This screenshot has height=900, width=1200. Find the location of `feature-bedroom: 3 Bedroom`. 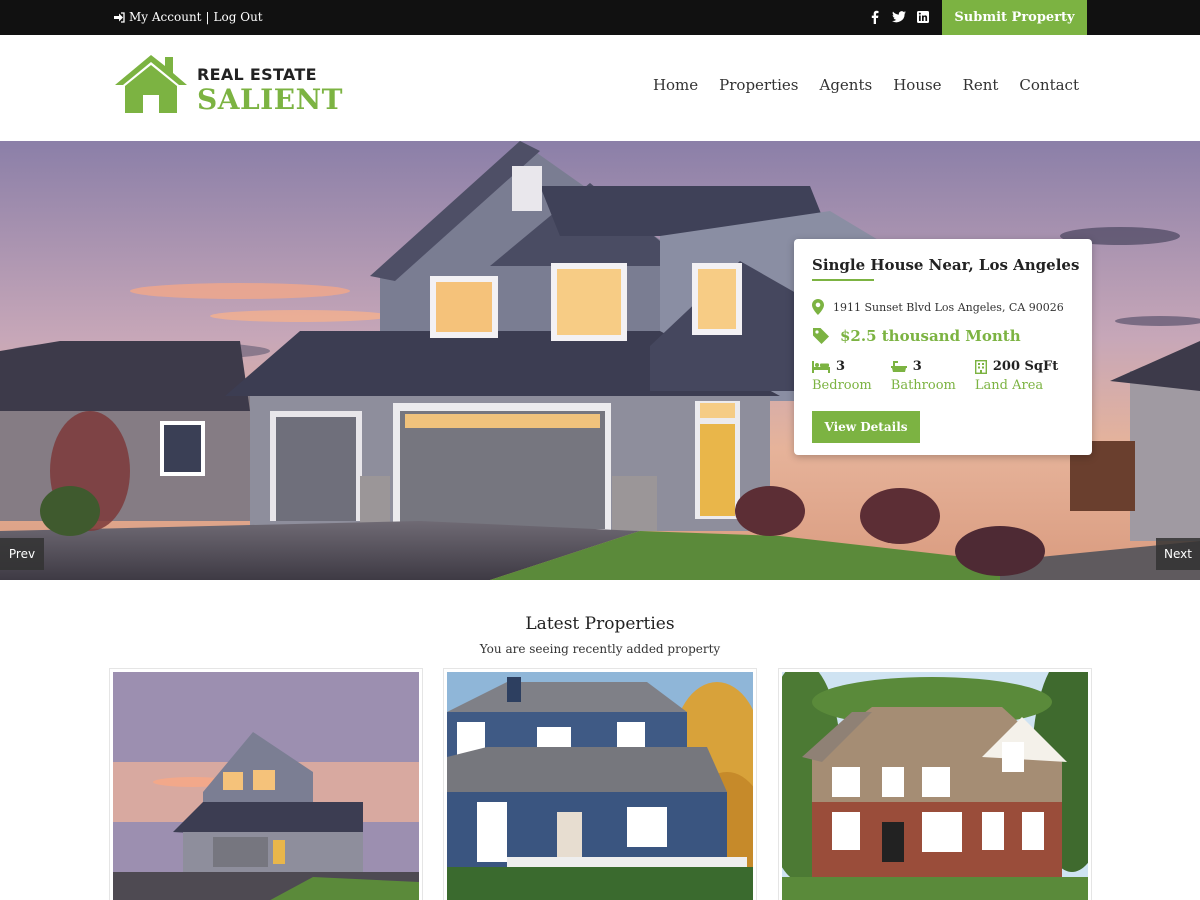

feature-bedroom: 3 Bedroom is located at coordinates (842, 376).